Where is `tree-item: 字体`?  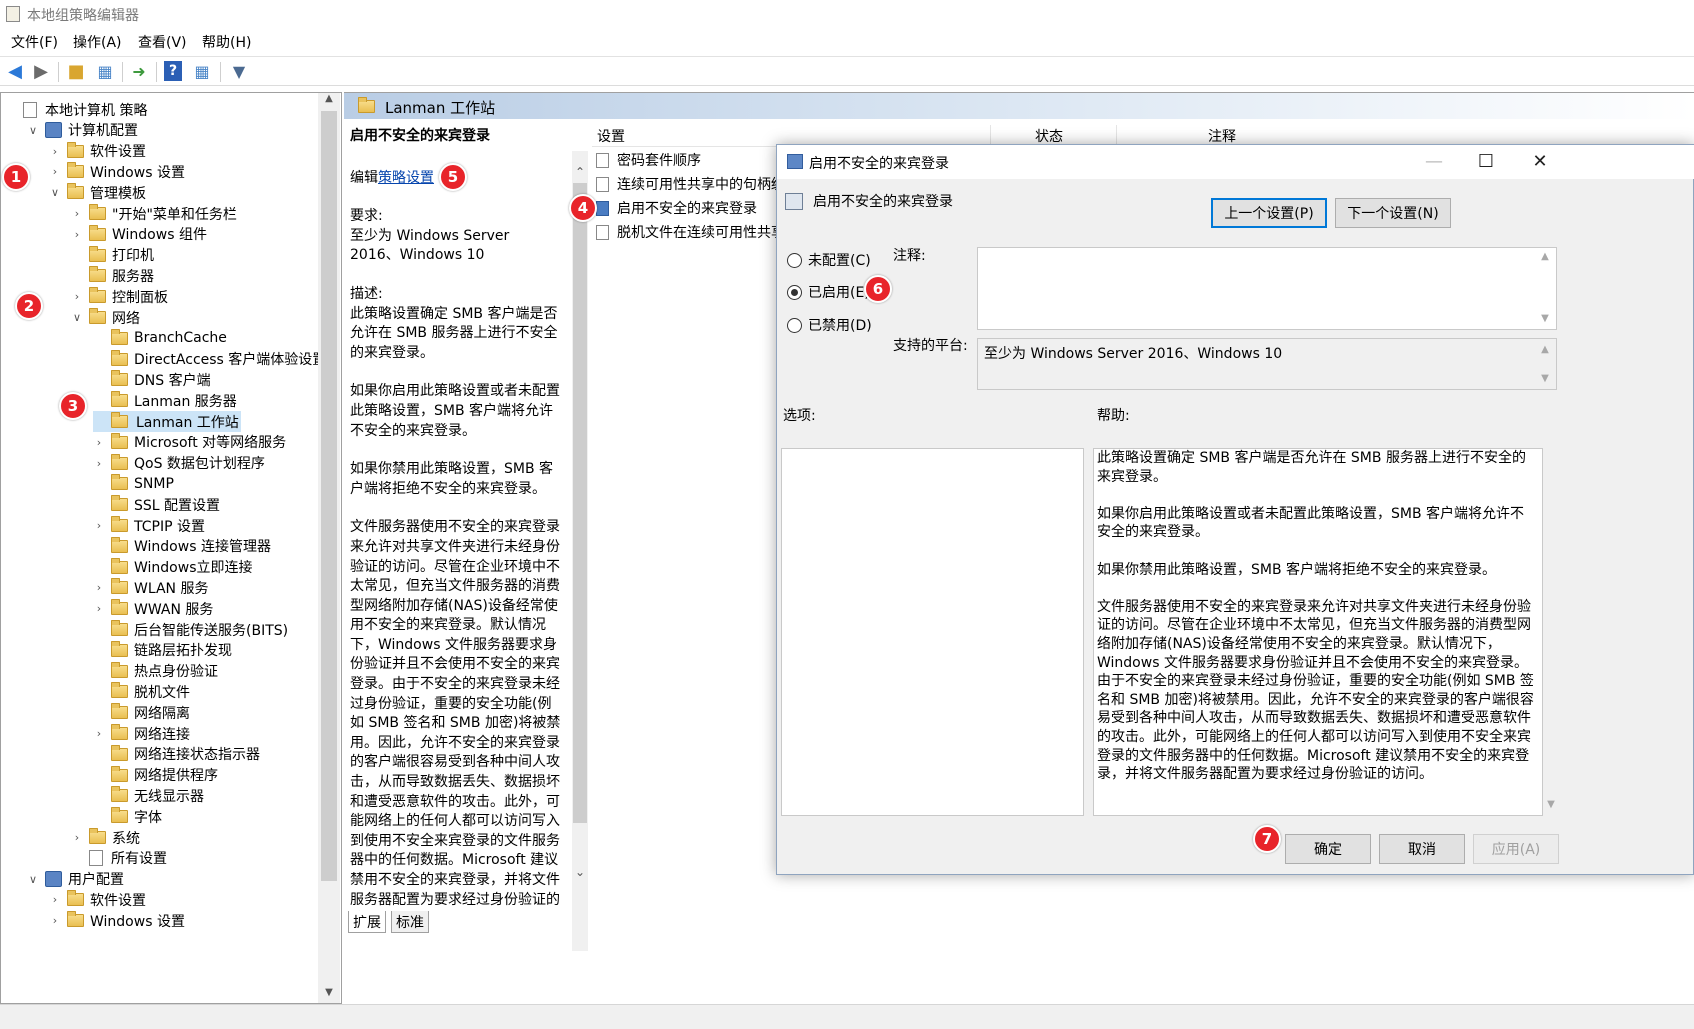
tree-item: 字体 is located at coordinates (127, 816).